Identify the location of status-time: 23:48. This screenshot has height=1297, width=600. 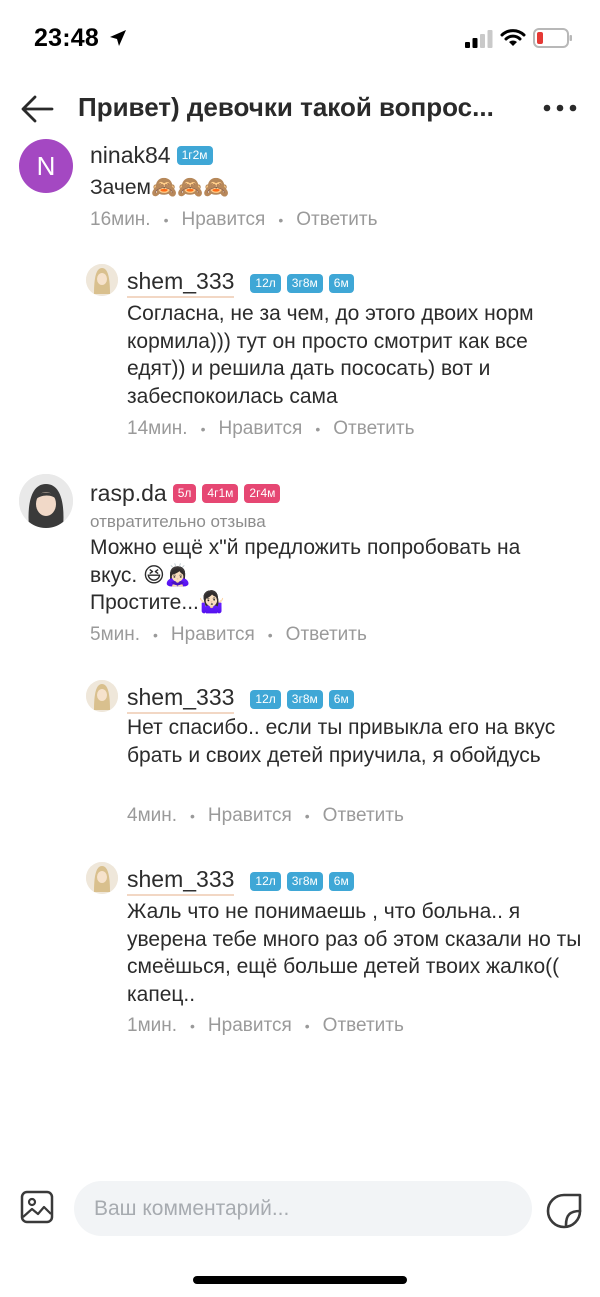
(66, 38).